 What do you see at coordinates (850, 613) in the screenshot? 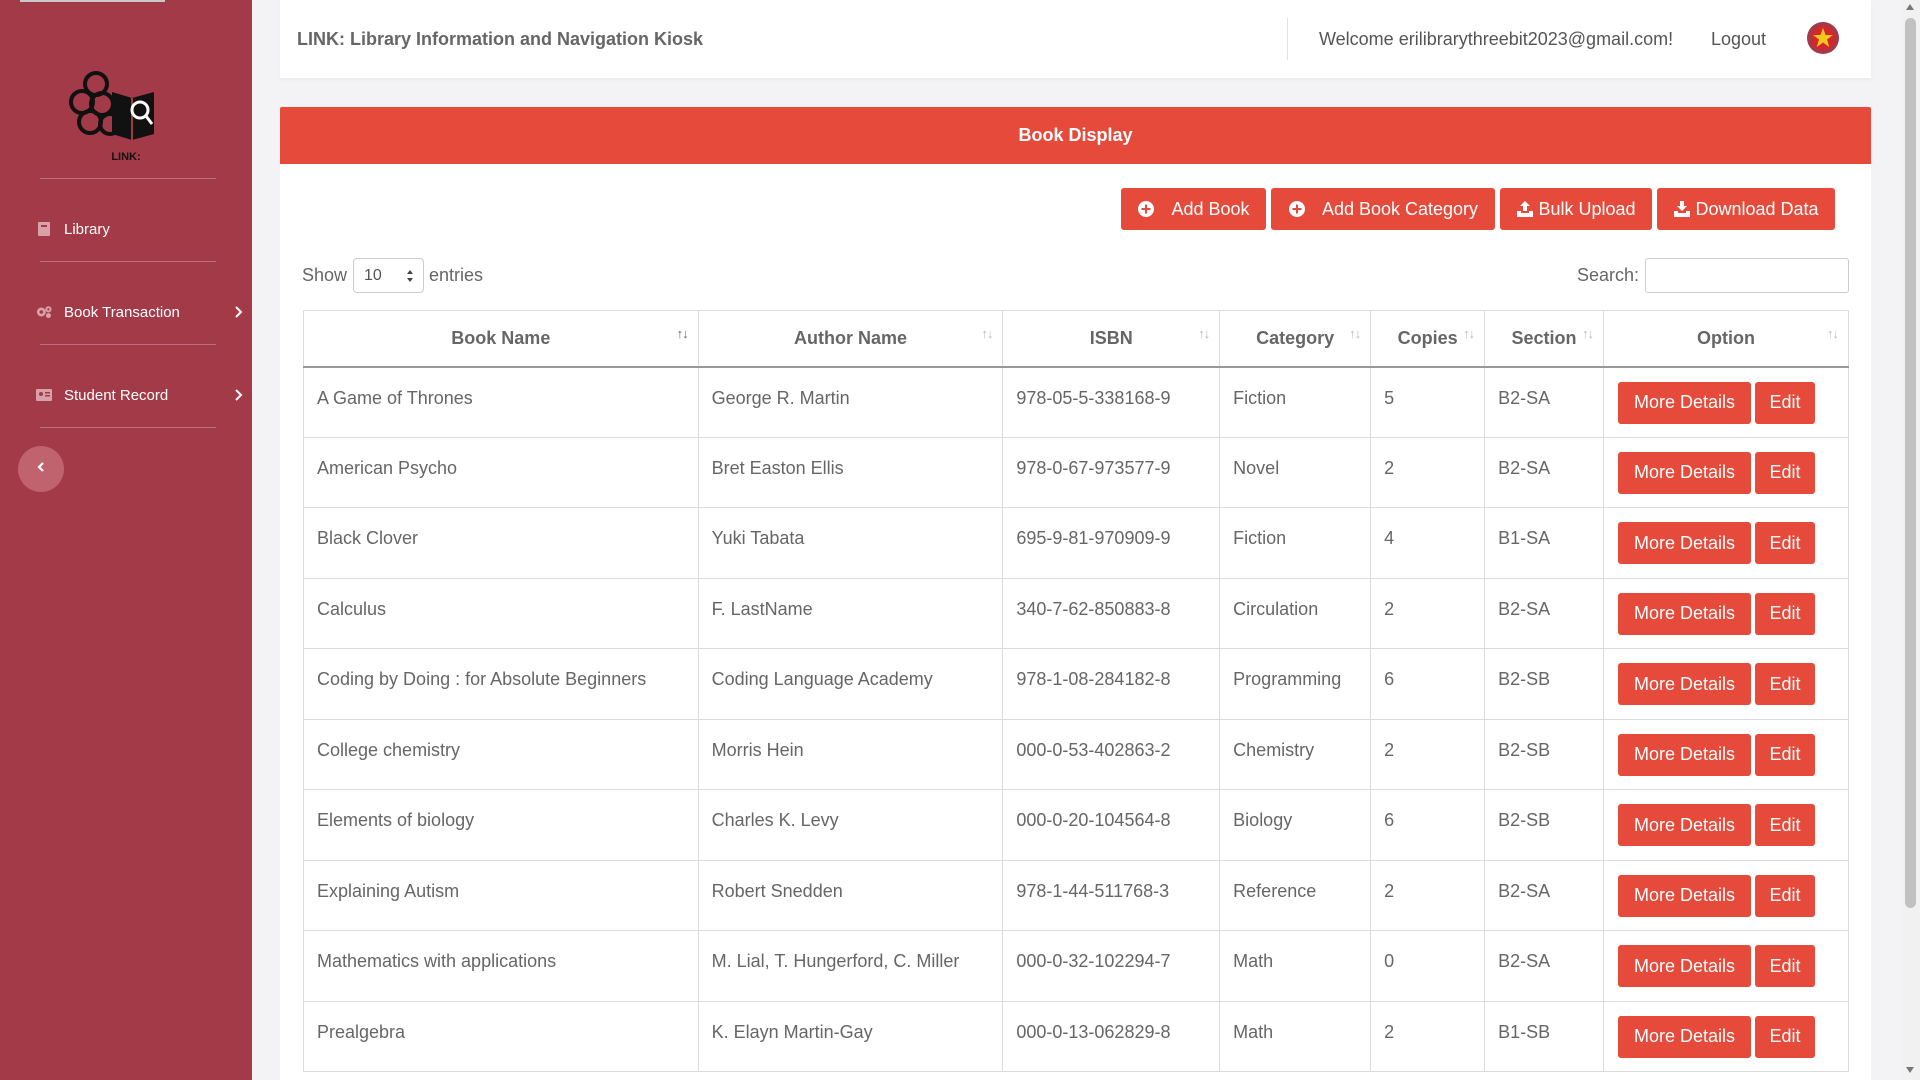
I see `cell-author-name: F. LastName` at bounding box center [850, 613].